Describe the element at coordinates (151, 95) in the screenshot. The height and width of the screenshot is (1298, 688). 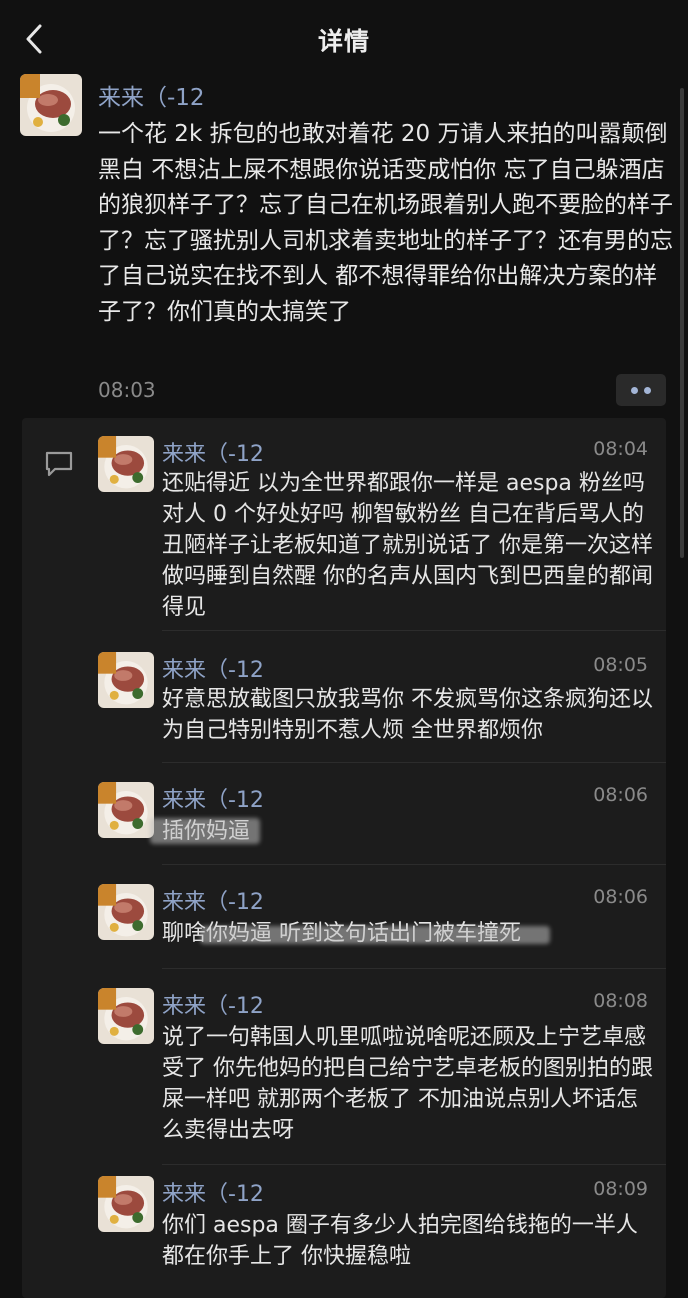
I see `post-author-name: 来来（-12` at that location.